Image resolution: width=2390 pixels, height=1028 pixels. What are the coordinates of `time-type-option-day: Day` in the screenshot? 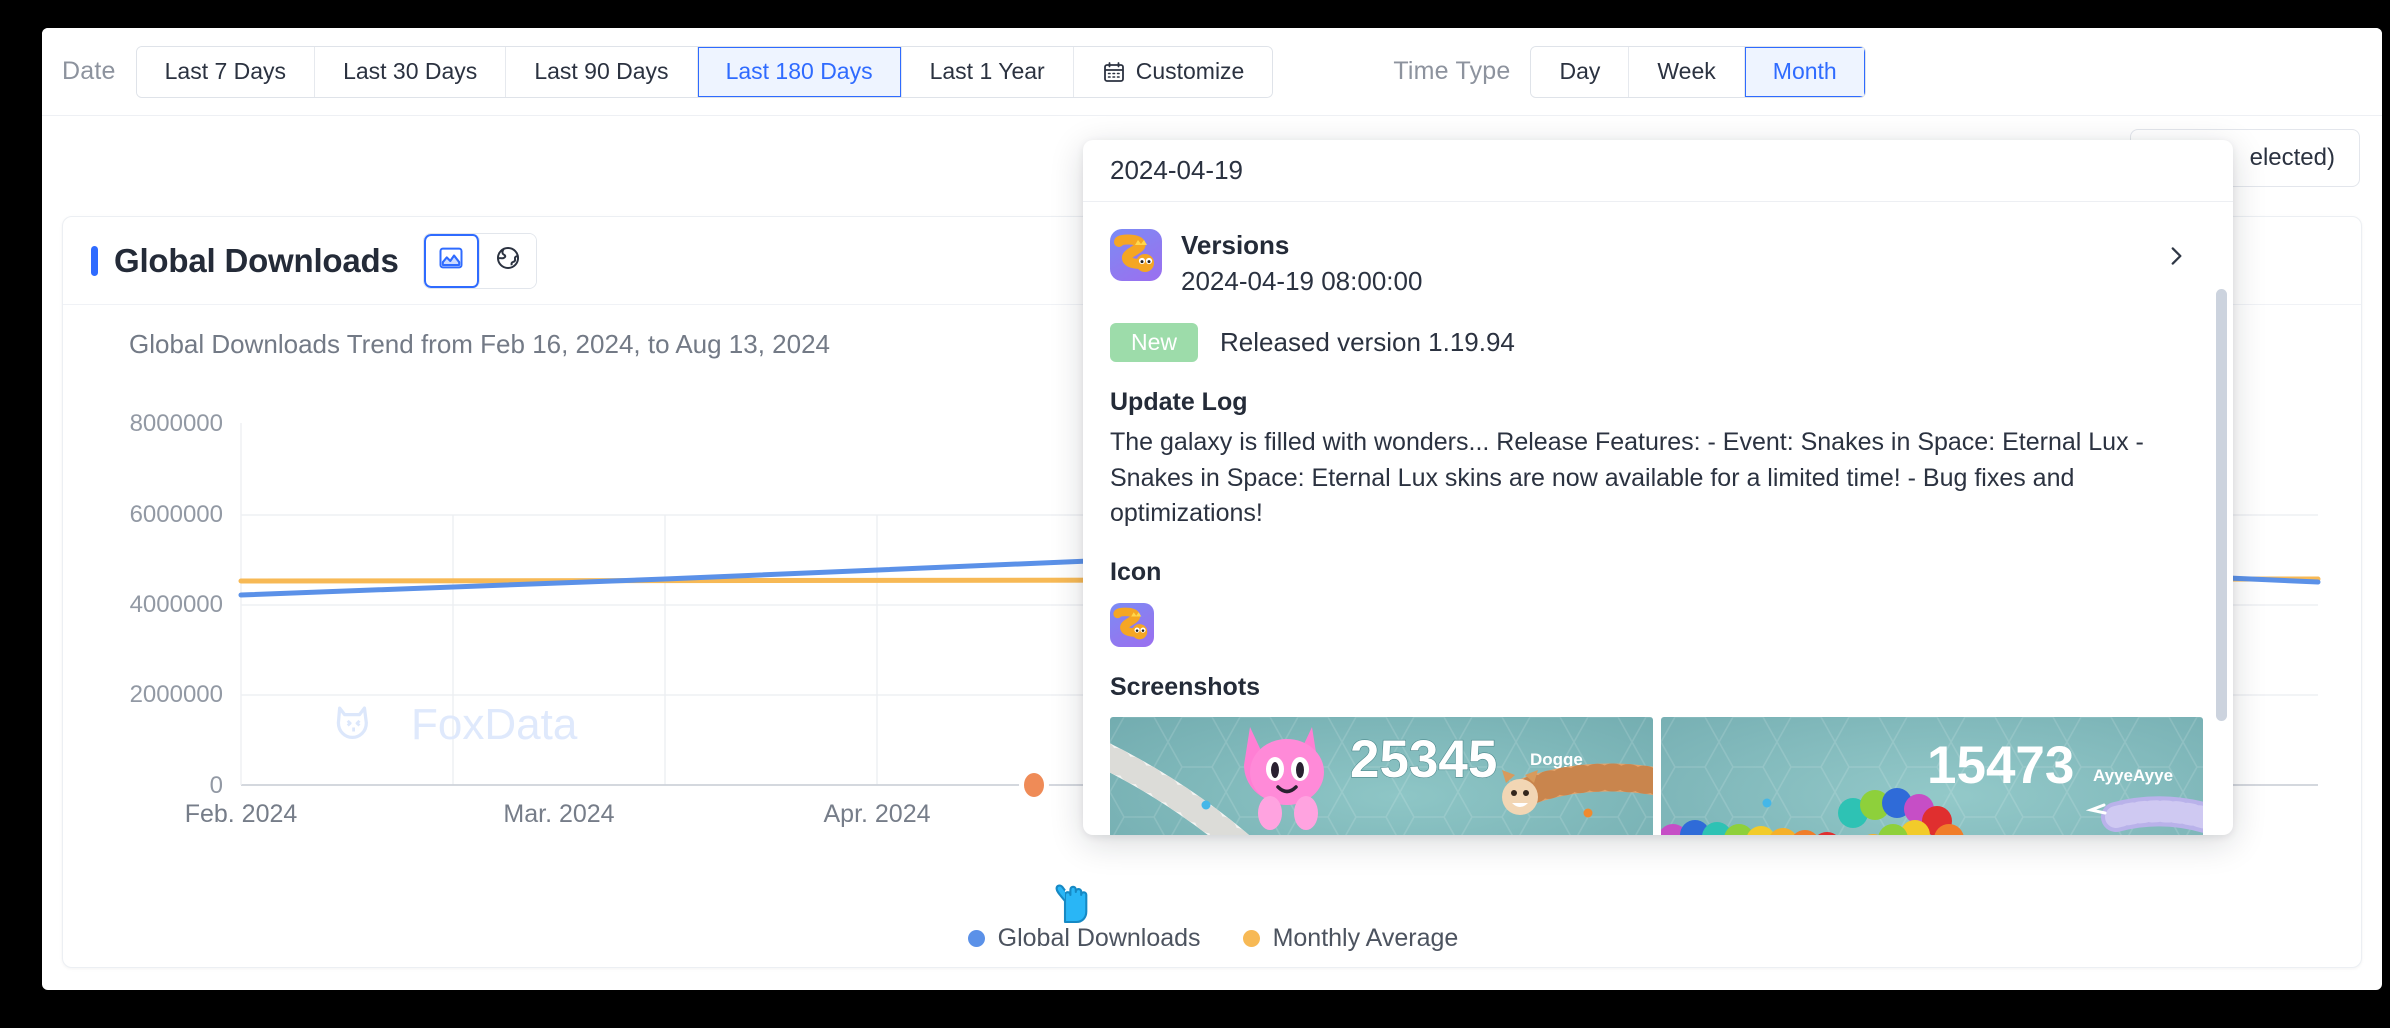 It's located at (1580, 71).